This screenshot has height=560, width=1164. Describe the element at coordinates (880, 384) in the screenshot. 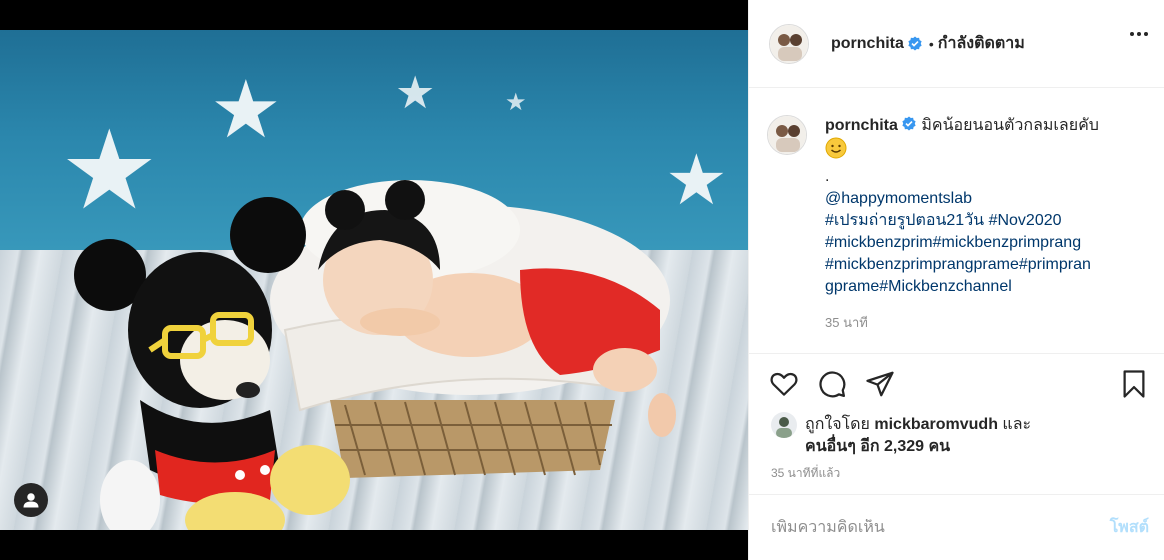

I see `share-icon` at that location.